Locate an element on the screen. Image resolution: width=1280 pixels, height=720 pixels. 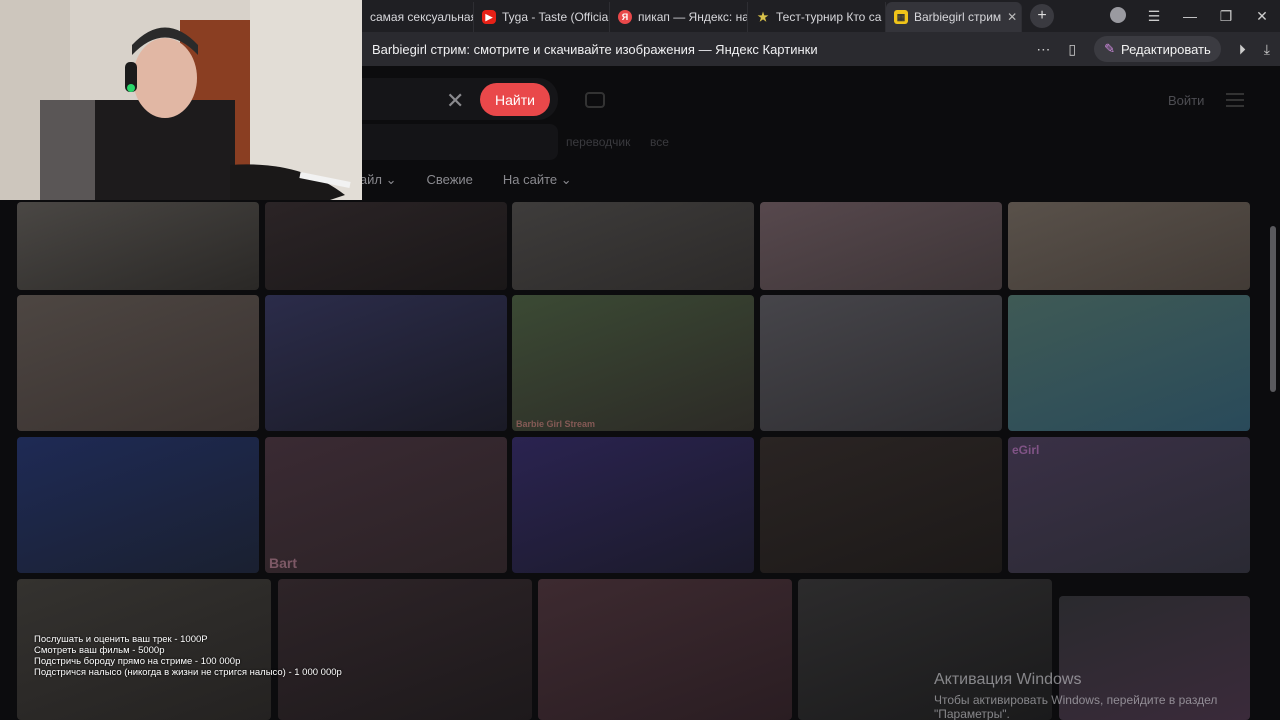
play-icon: ⏵ is located at coordinates (1242, 49).